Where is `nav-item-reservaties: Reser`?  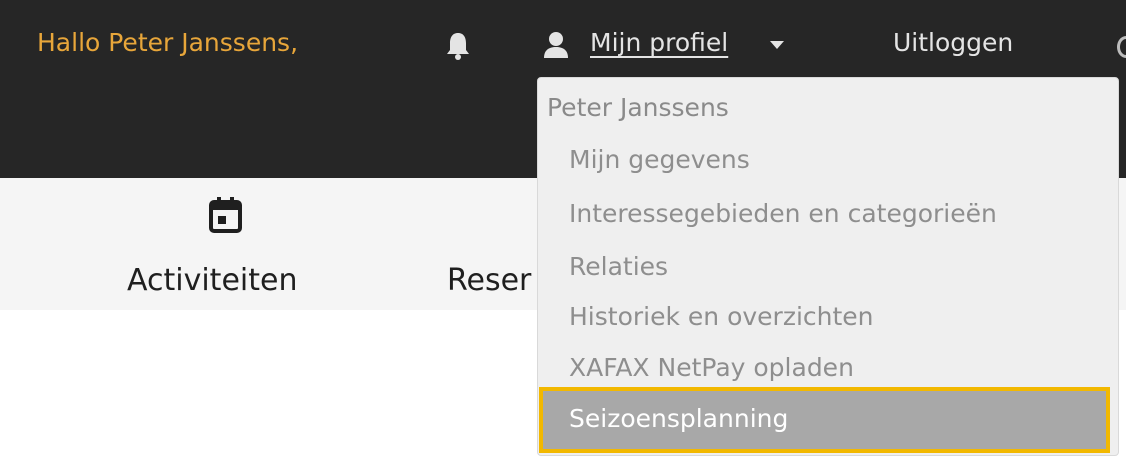 nav-item-reservaties: Reser is located at coordinates (489, 280).